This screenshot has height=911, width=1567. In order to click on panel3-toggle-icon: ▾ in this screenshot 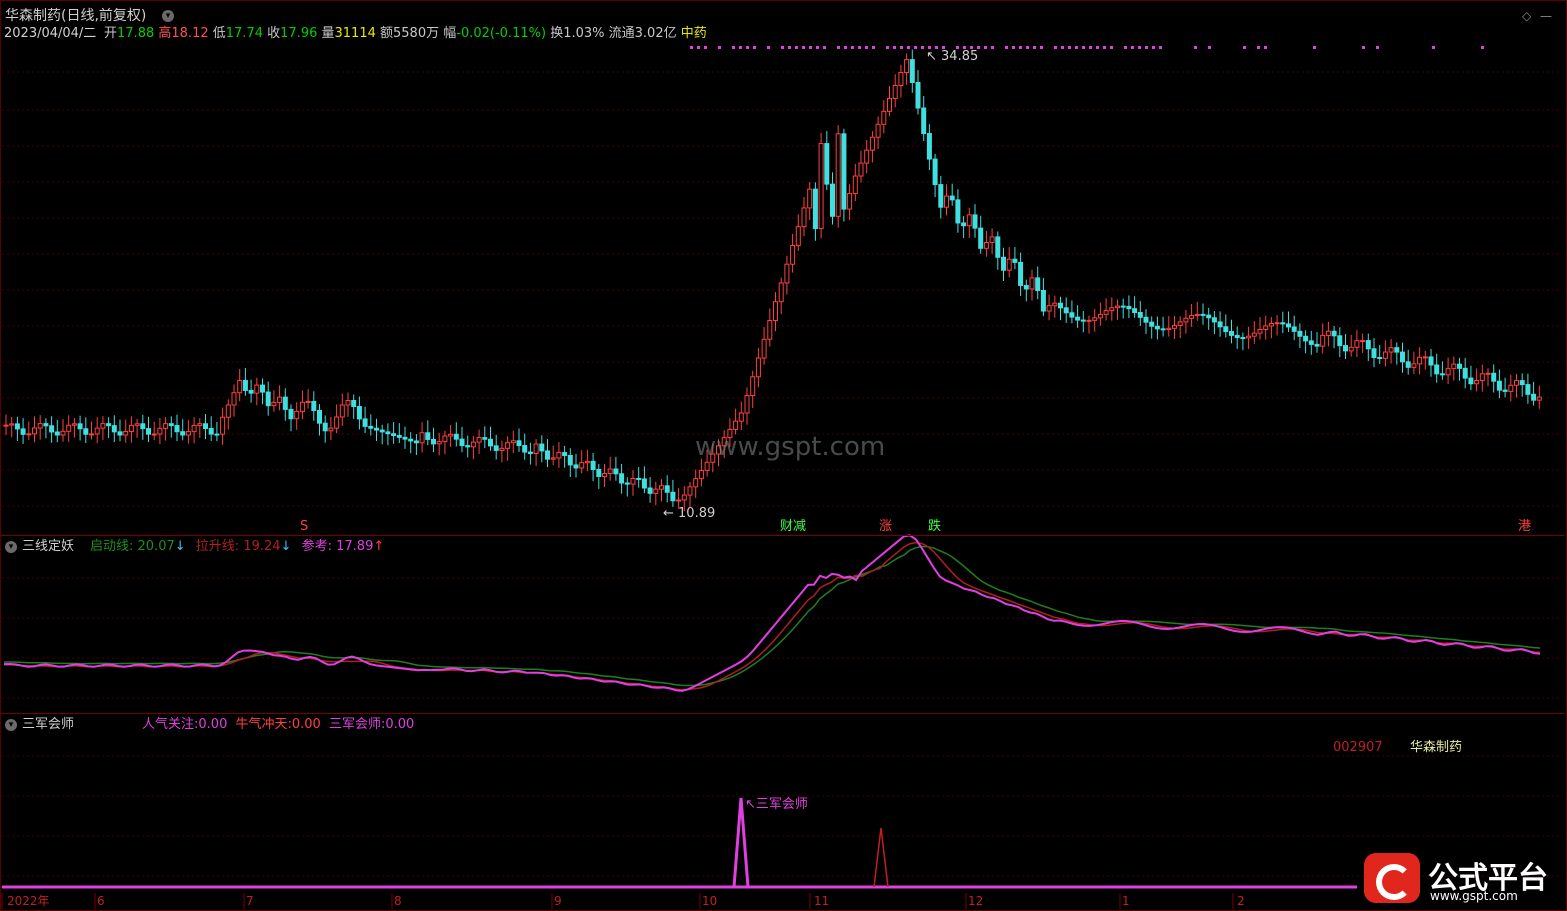, I will do `click(11, 725)`.